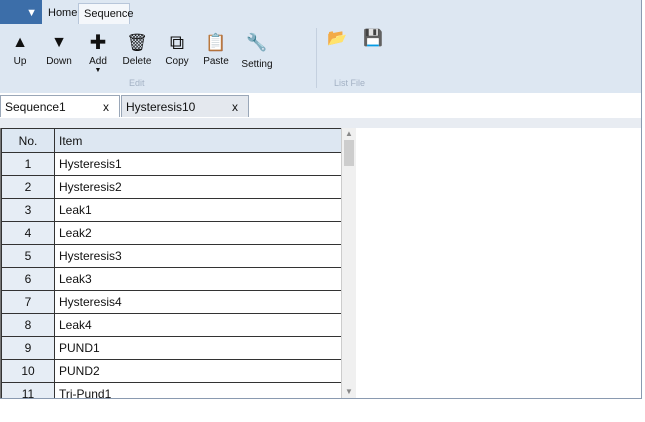 Image resolution: width=645 pixels, height=422 pixels. Describe the element at coordinates (320, 106) in the screenshot. I see `document-tab-bar: Sequence1 x Hysteresis10 x` at that location.